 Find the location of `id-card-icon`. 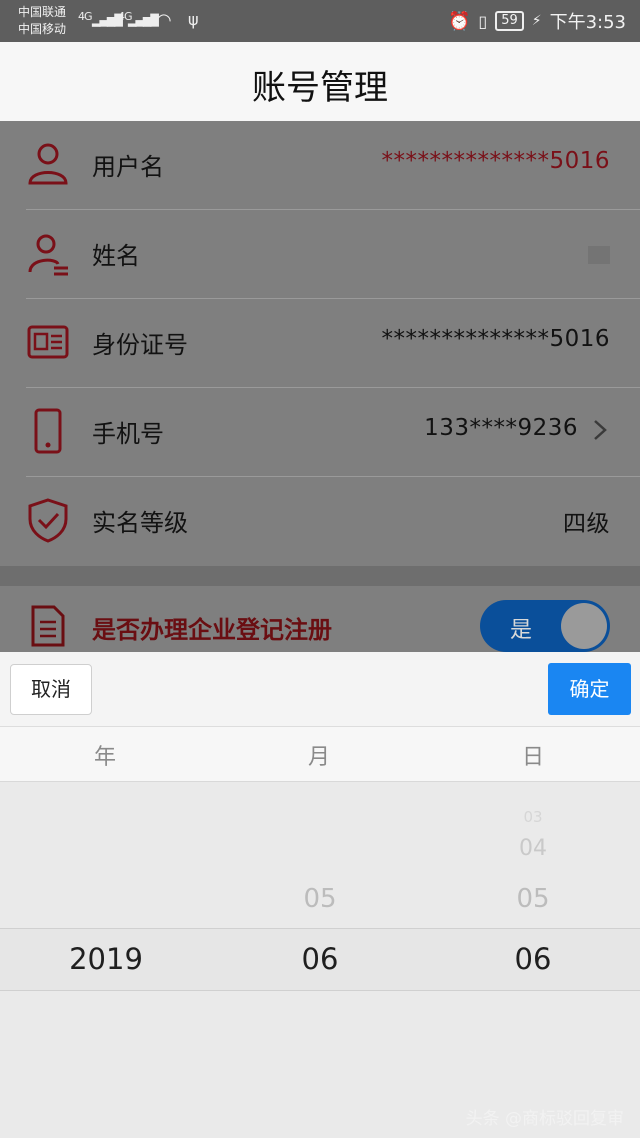

id-card-icon is located at coordinates (48, 342).